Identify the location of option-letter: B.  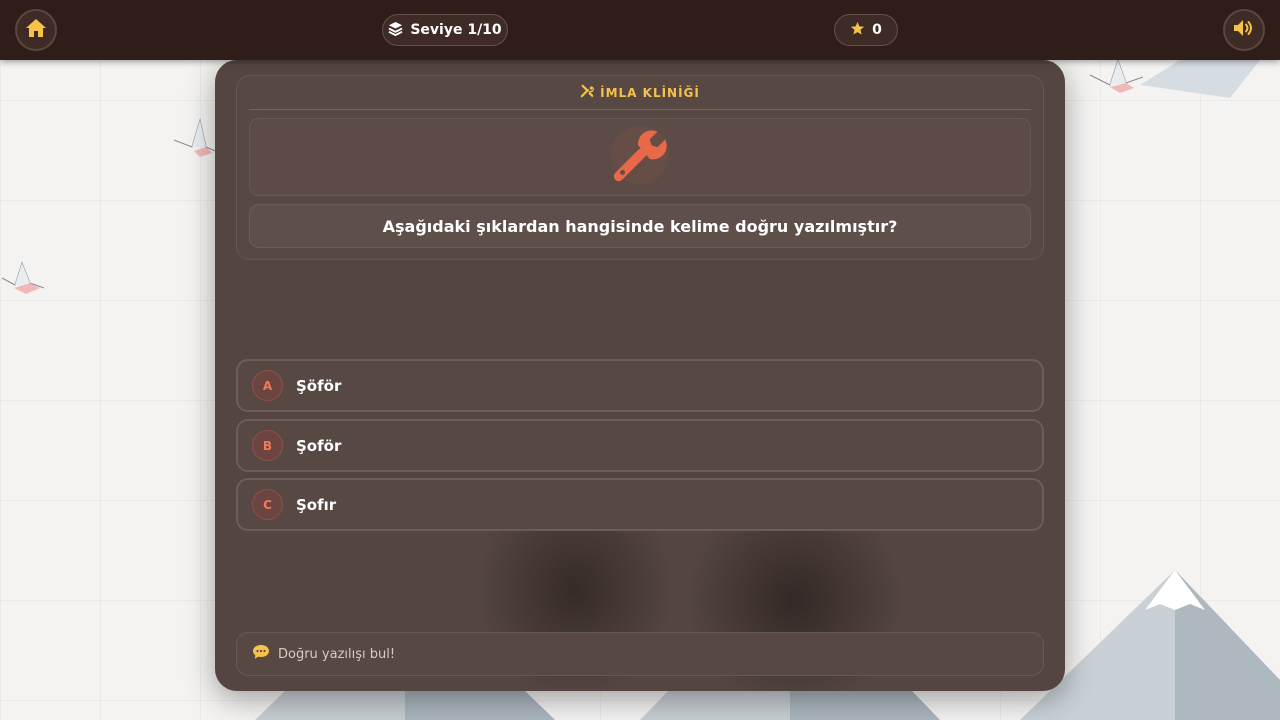
(267, 445).